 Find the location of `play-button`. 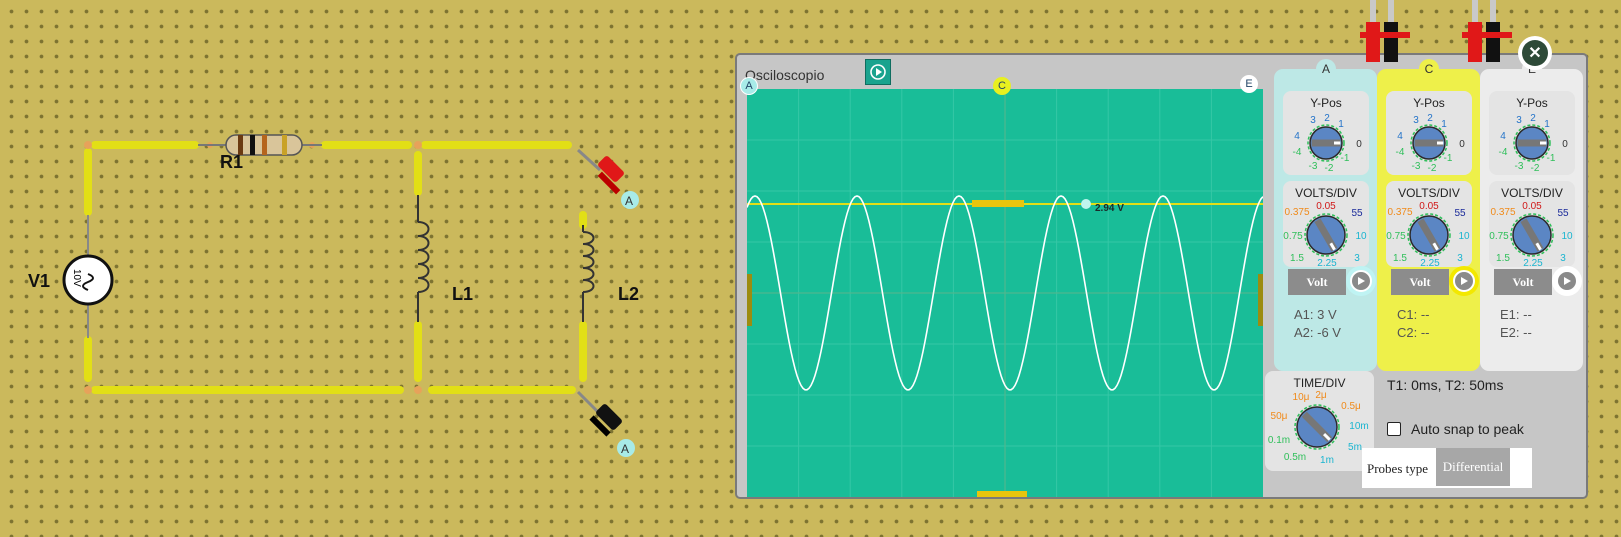

play-button is located at coordinates (878, 72).